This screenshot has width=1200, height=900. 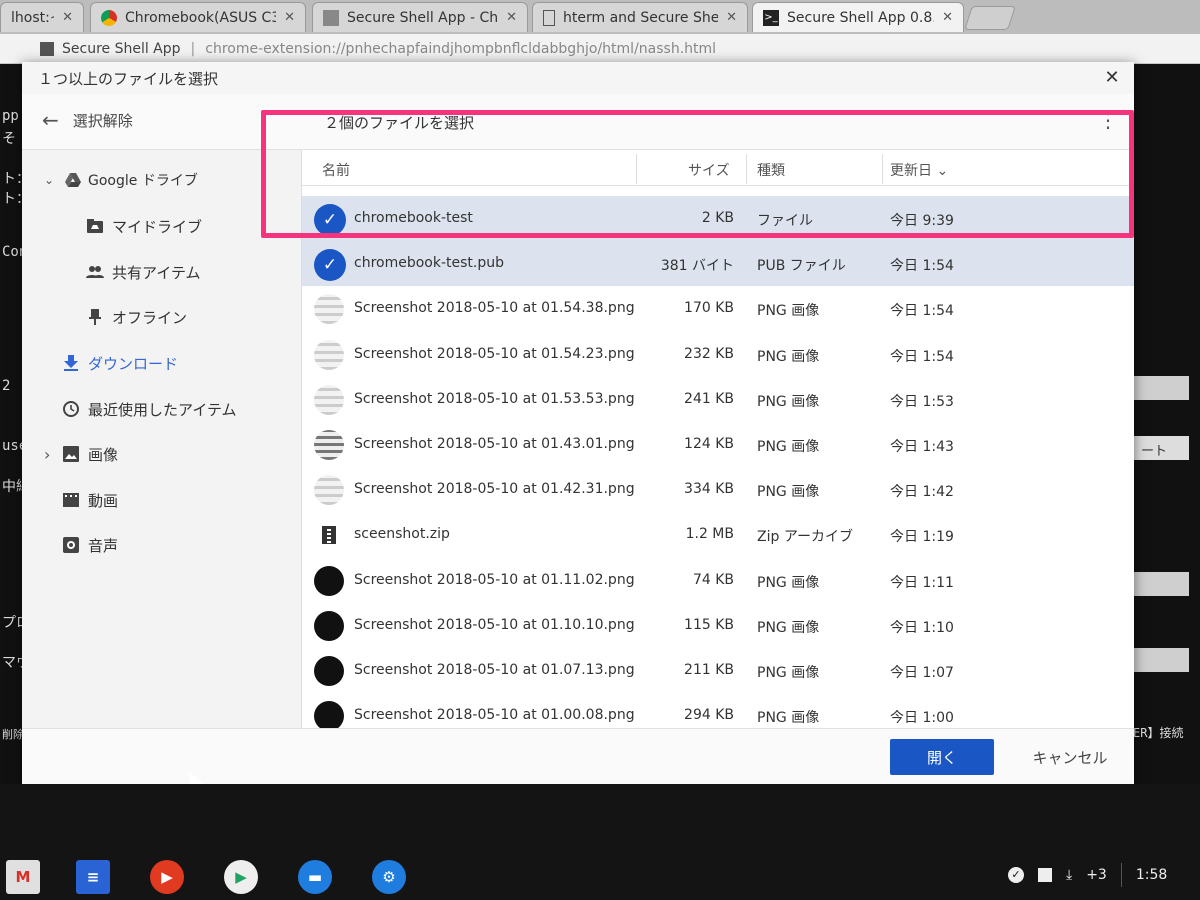 I want to click on tab-title: Secure Shell App - Chro, so click(x=423, y=17).